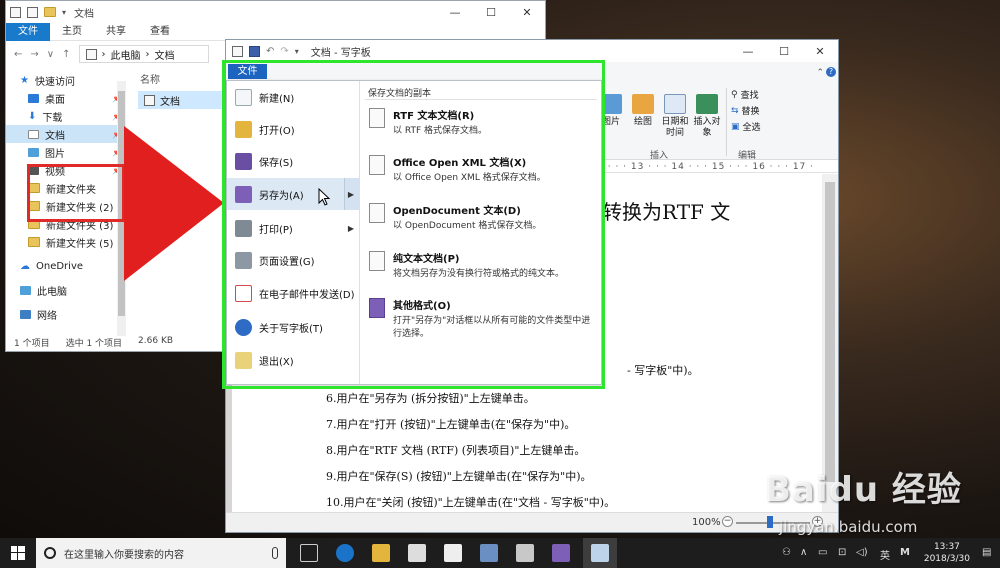  I want to click on this-pc-icon, so click(91, 54).